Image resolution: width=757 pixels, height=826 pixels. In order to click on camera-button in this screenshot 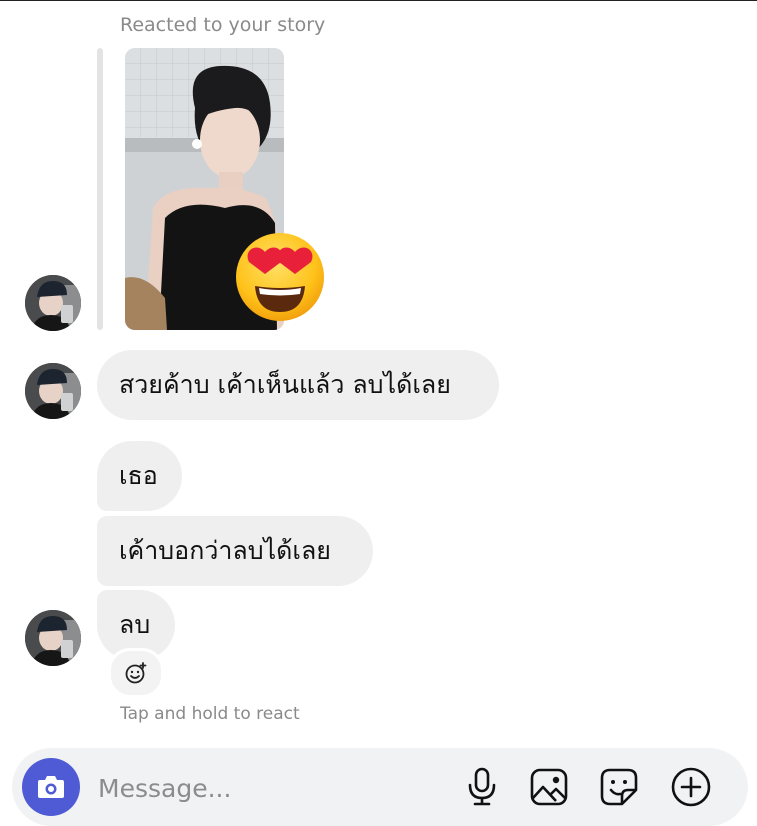, I will do `click(51, 787)`.